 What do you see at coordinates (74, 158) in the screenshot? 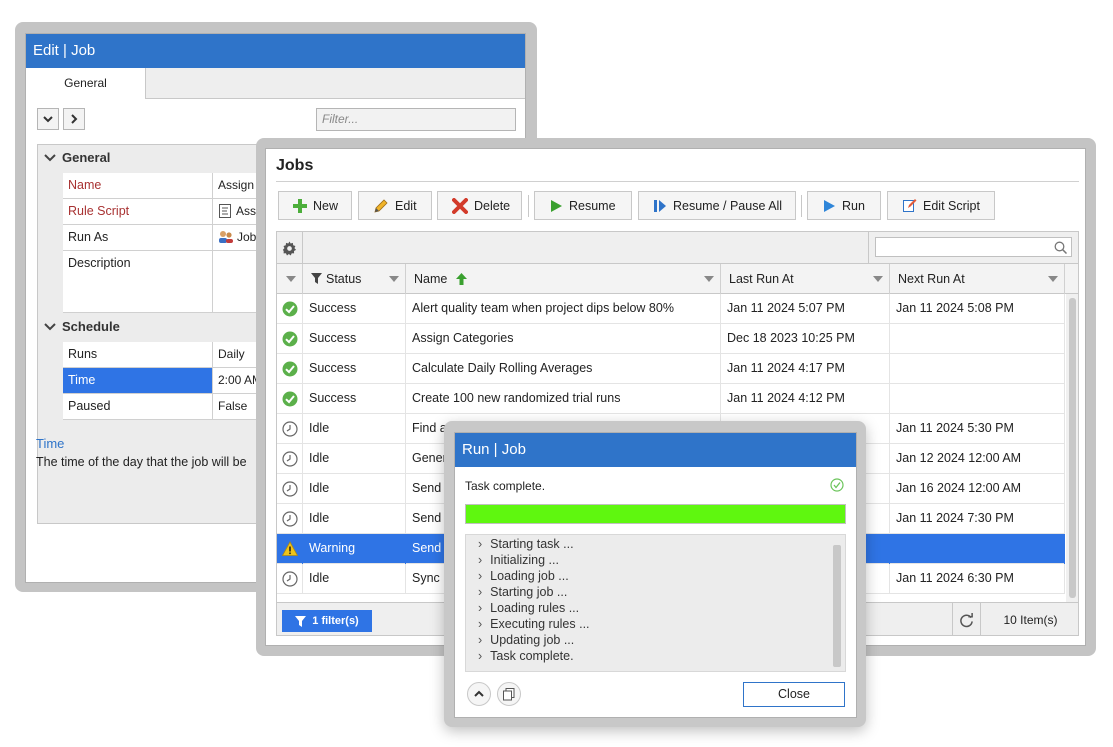
I see `section-general: General` at bounding box center [74, 158].